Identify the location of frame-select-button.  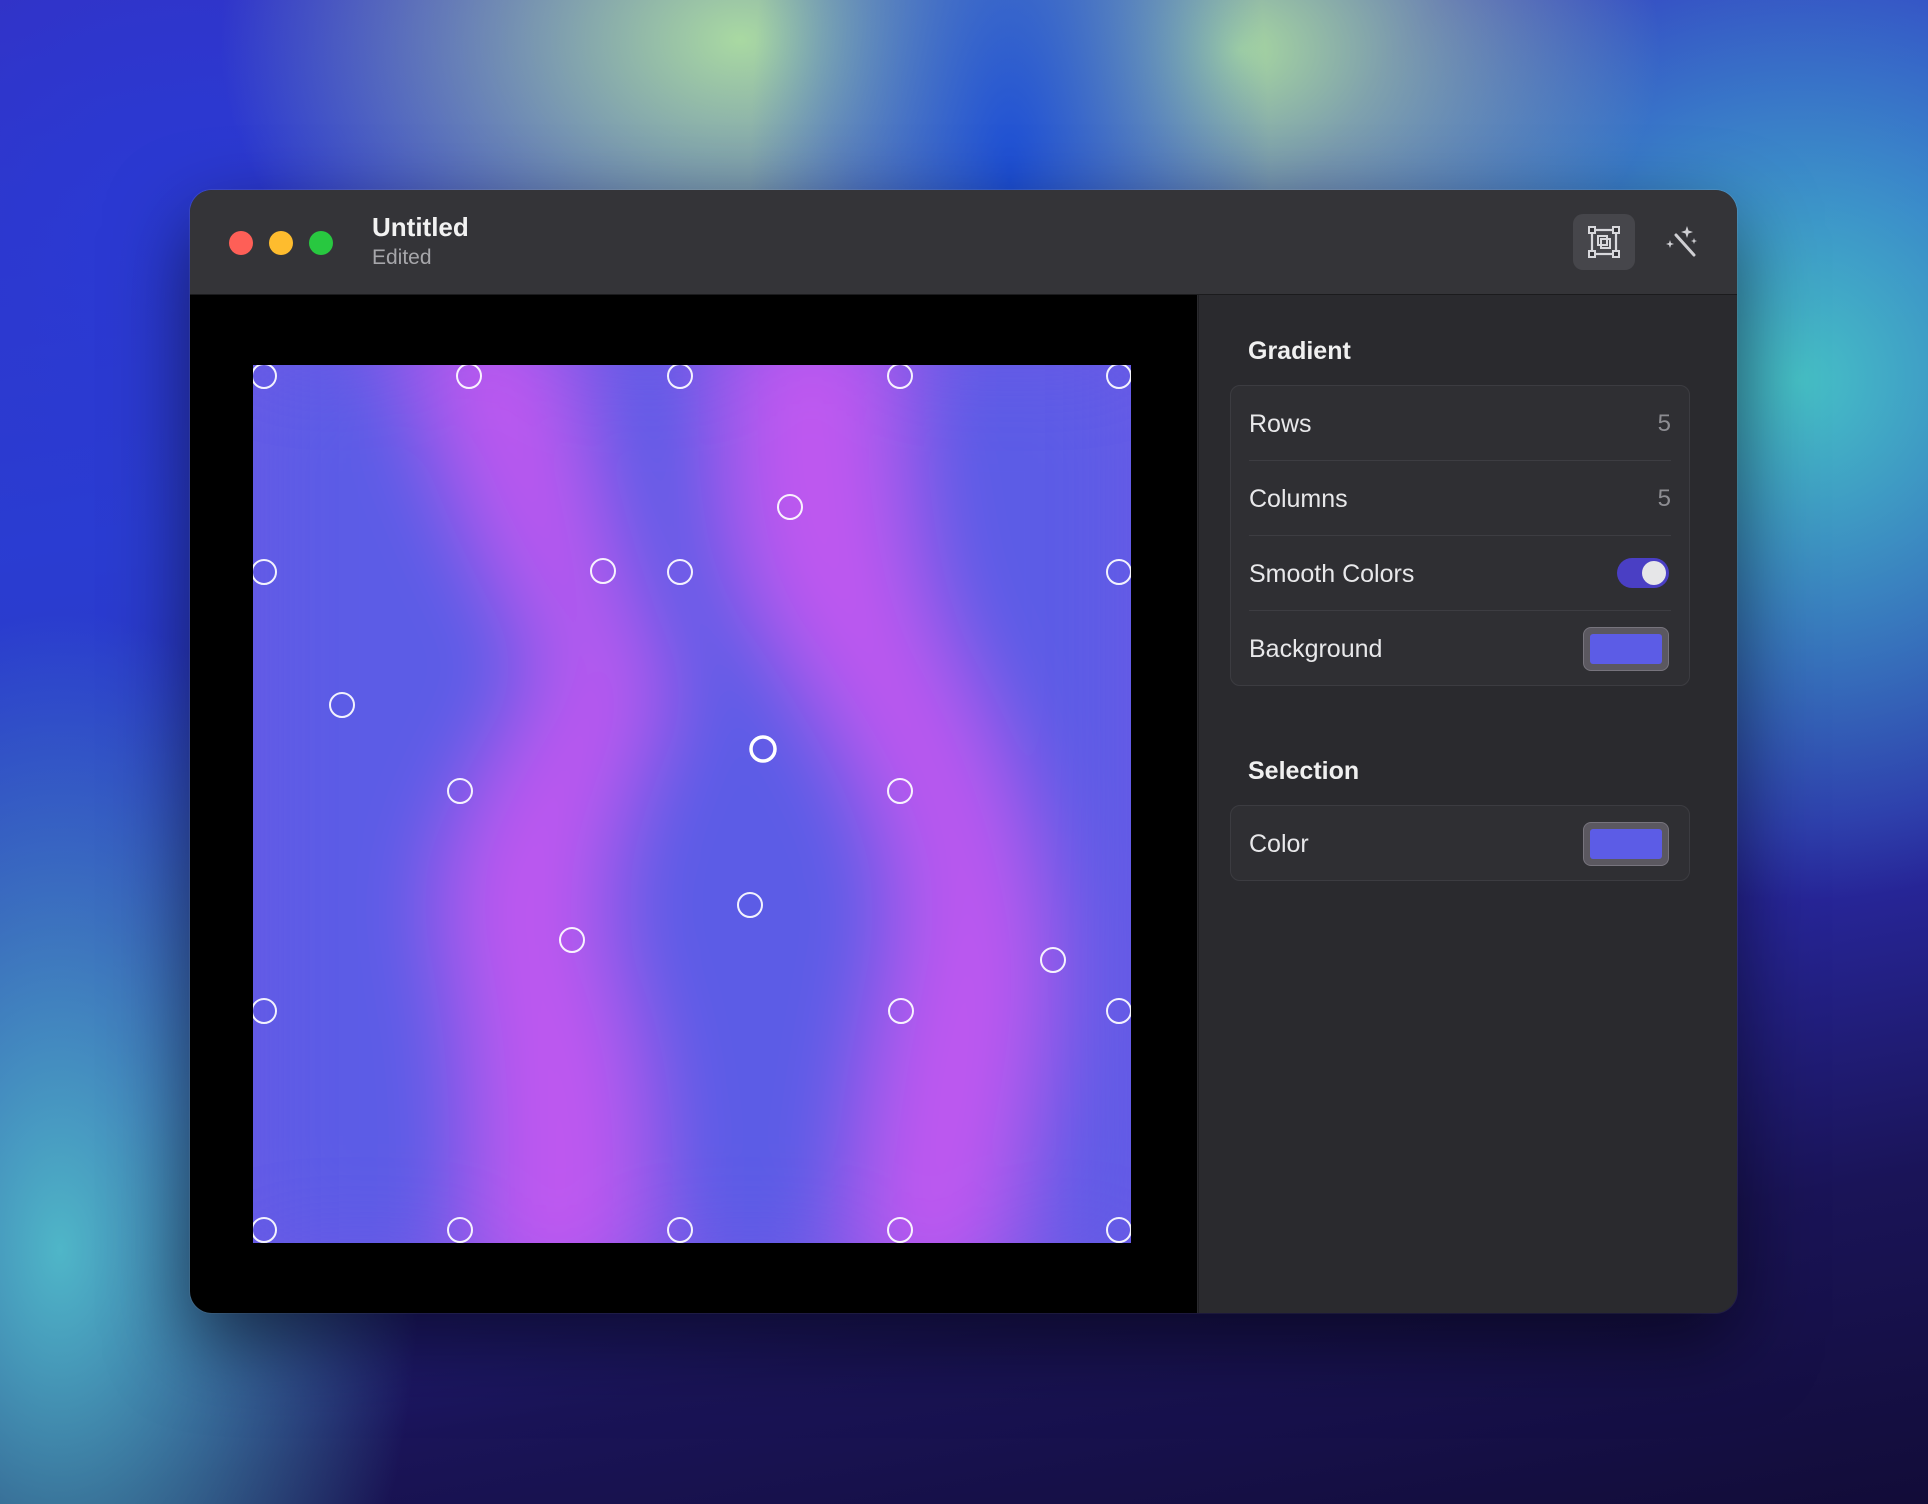
(1604, 242).